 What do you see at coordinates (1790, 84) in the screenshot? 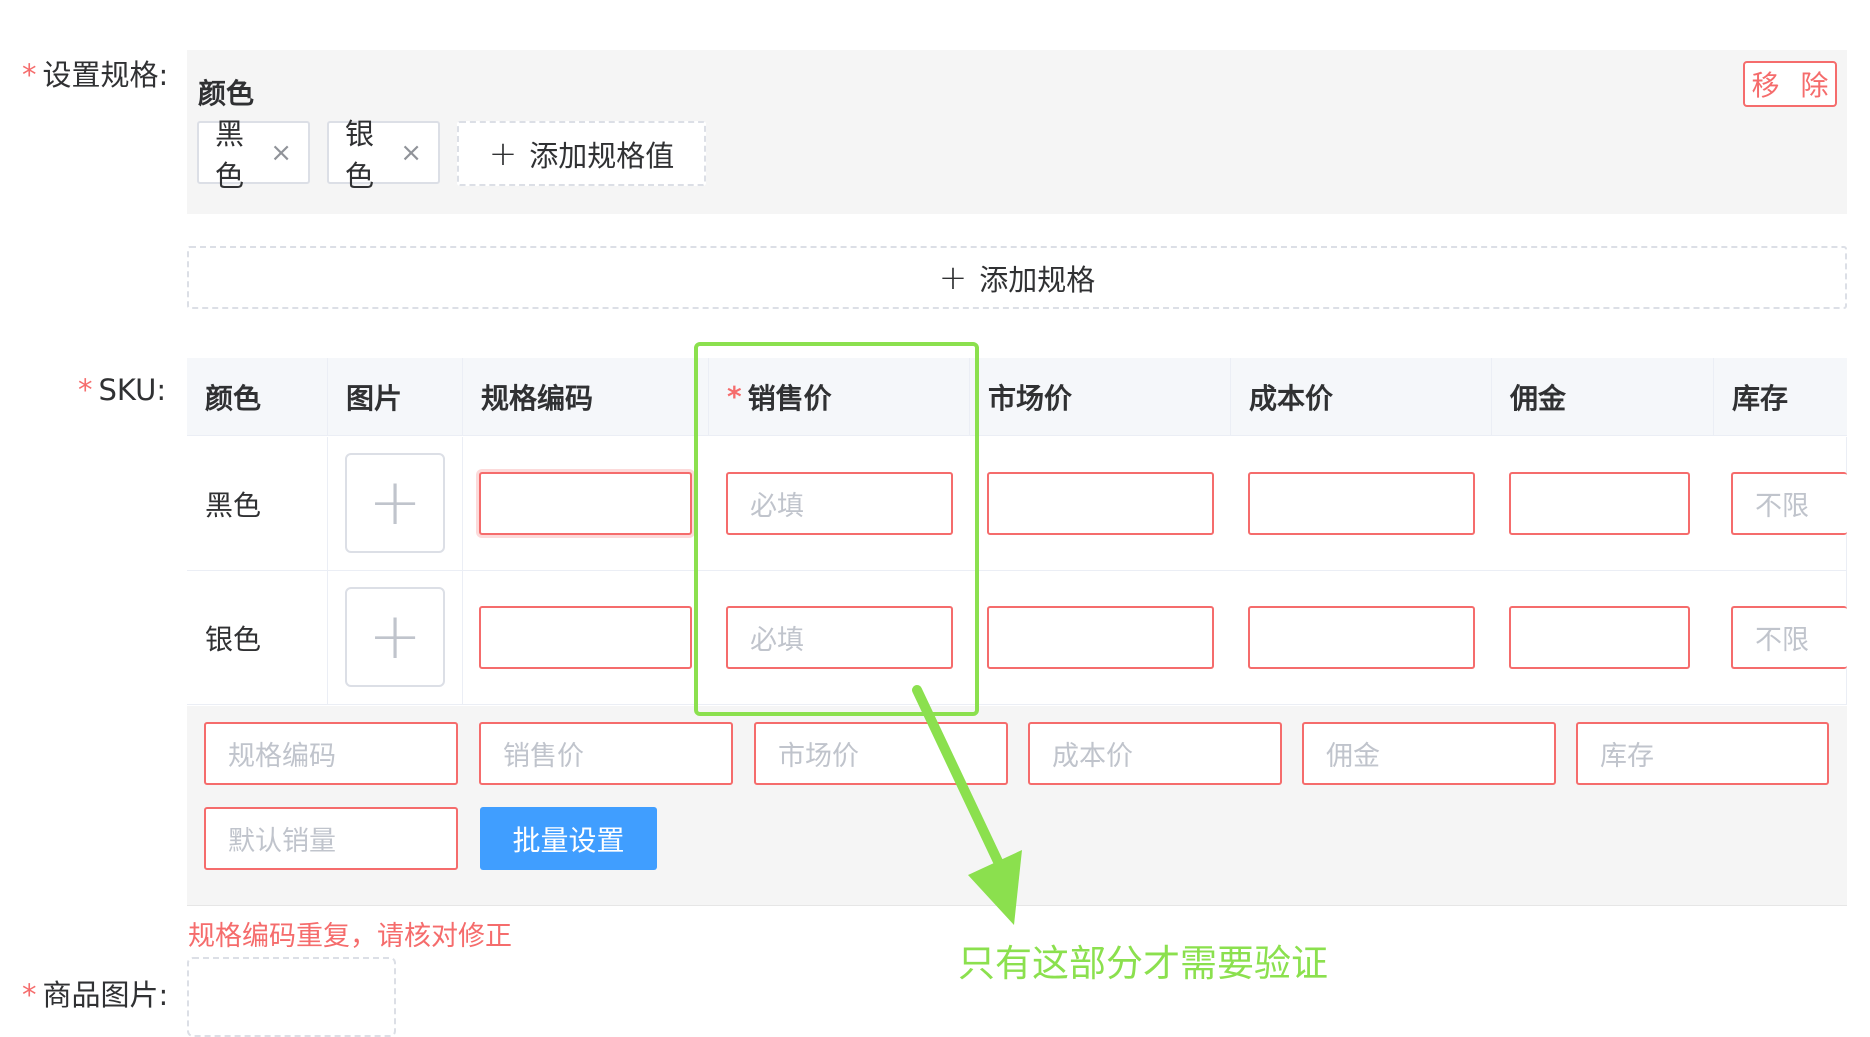
I see `remove-spec-button: 移 除` at bounding box center [1790, 84].